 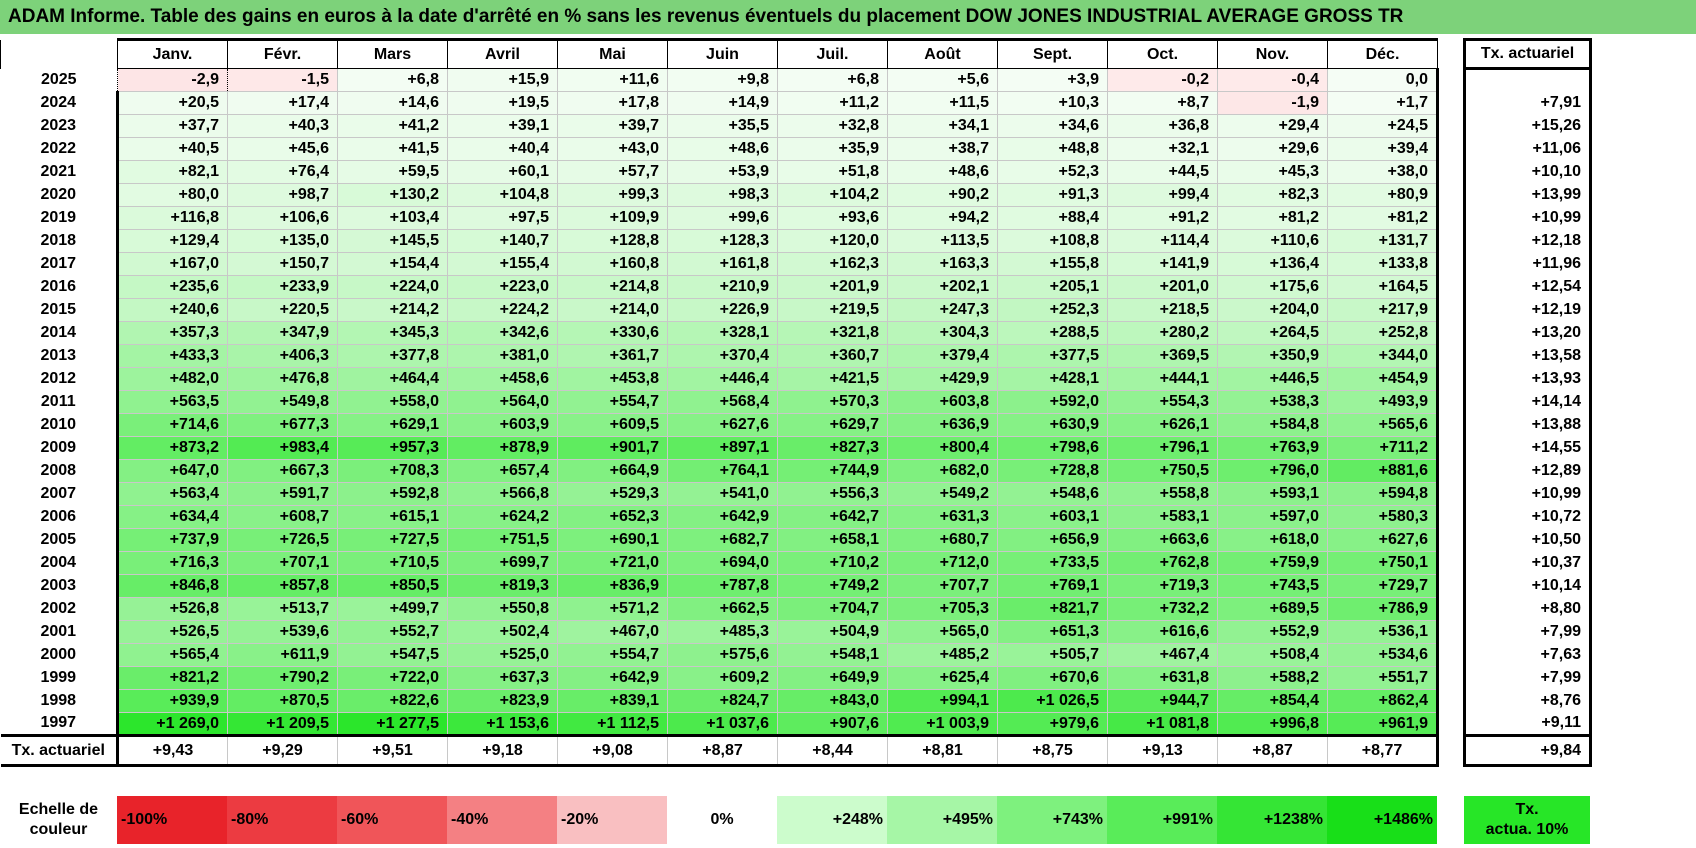 I want to click on tx-actuariel-cell: +7,63, so click(x=1527, y=655).